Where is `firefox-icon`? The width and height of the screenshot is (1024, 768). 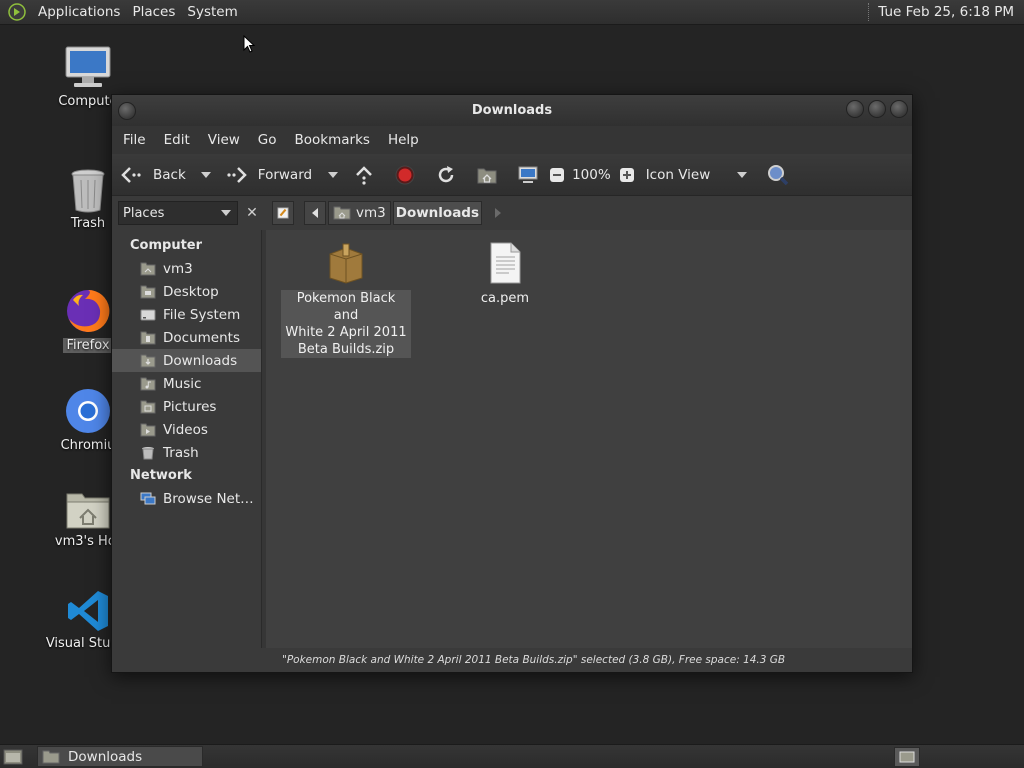
firefox-icon is located at coordinates (88, 310).